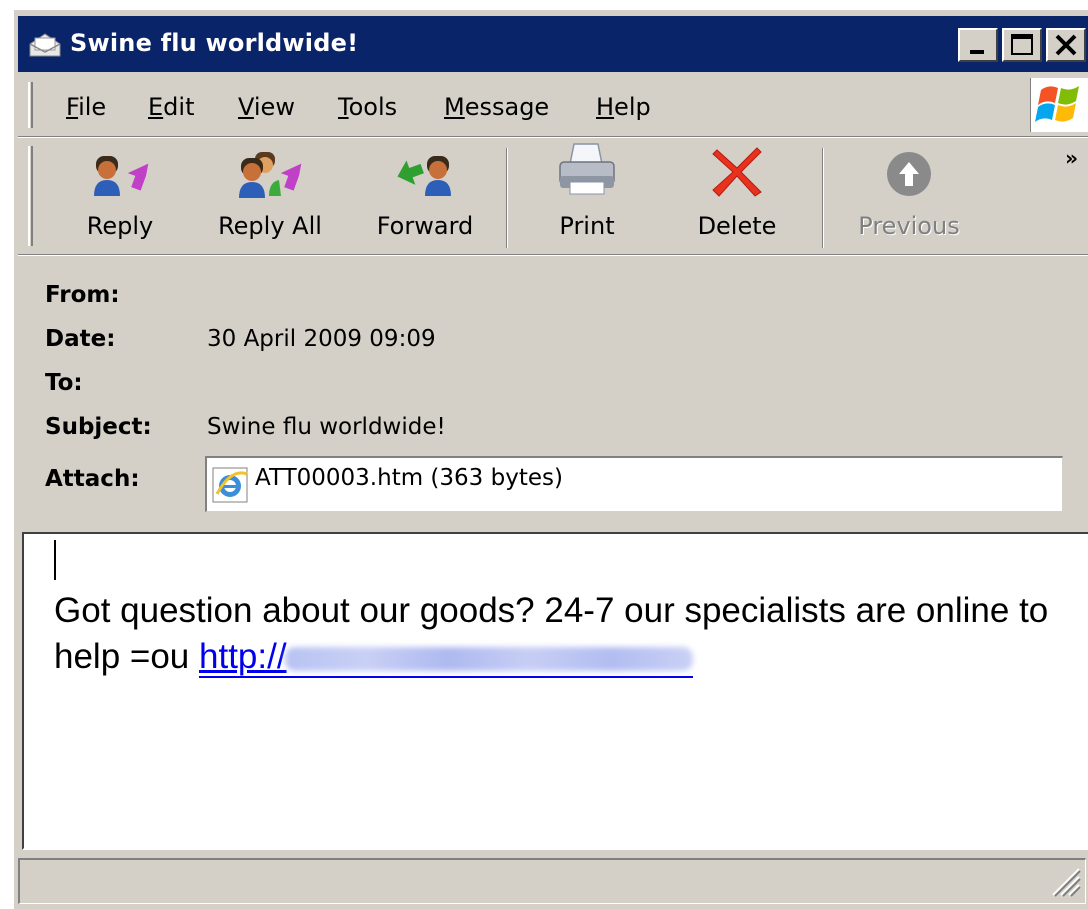  What do you see at coordinates (909, 197) in the screenshot?
I see `previous-button: Previous` at bounding box center [909, 197].